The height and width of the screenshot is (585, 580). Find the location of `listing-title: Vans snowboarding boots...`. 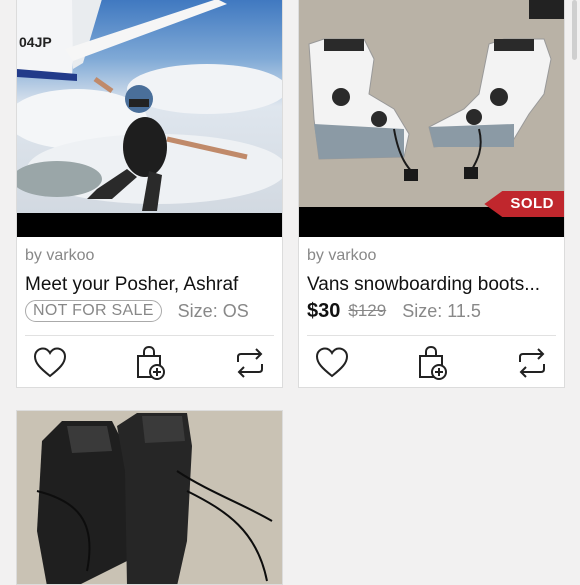

listing-title: Vans snowboarding boots... is located at coordinates (423, 285).